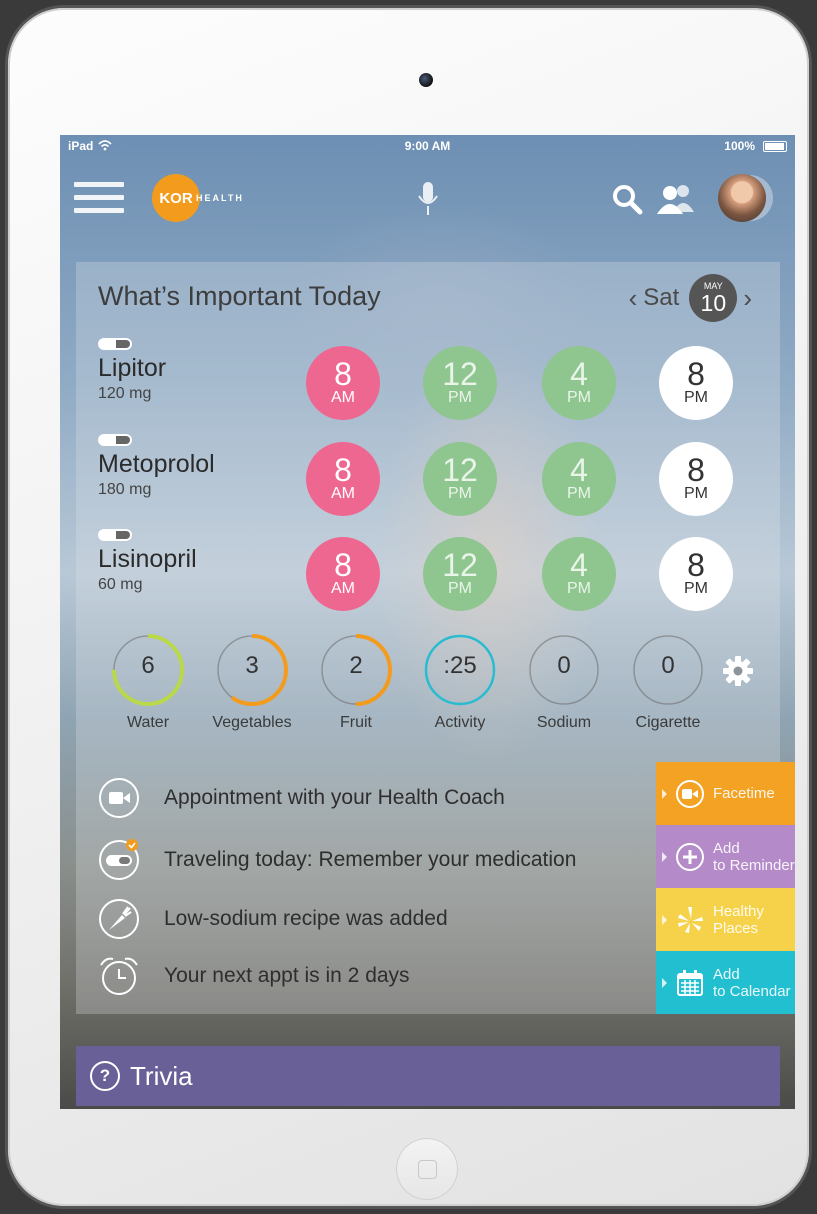 This screenshot has width=817, height=1214. I want to click on healthy-places-button: Healthy Places, so click(725, 919).